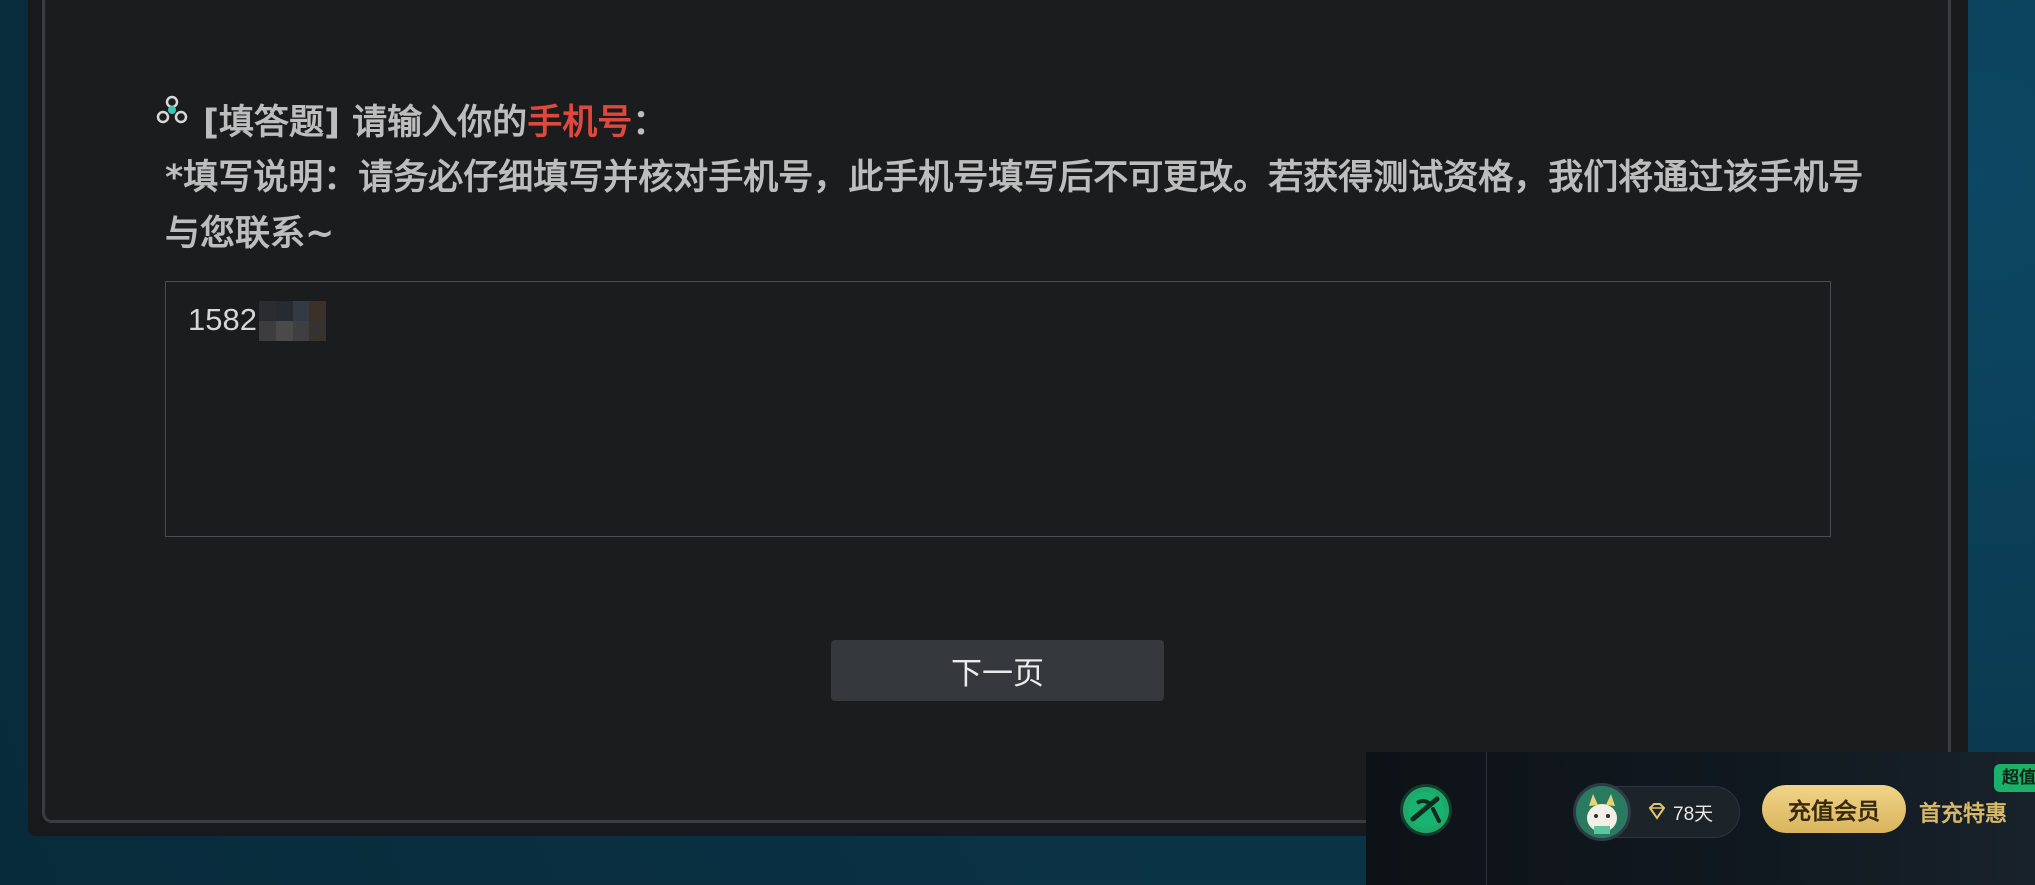 The image size is (2035, 885). What do you see at coordinates (222, 319) in the screenshot?
I see `phone-answer-value: 1582` at bounding box center [222, 319].